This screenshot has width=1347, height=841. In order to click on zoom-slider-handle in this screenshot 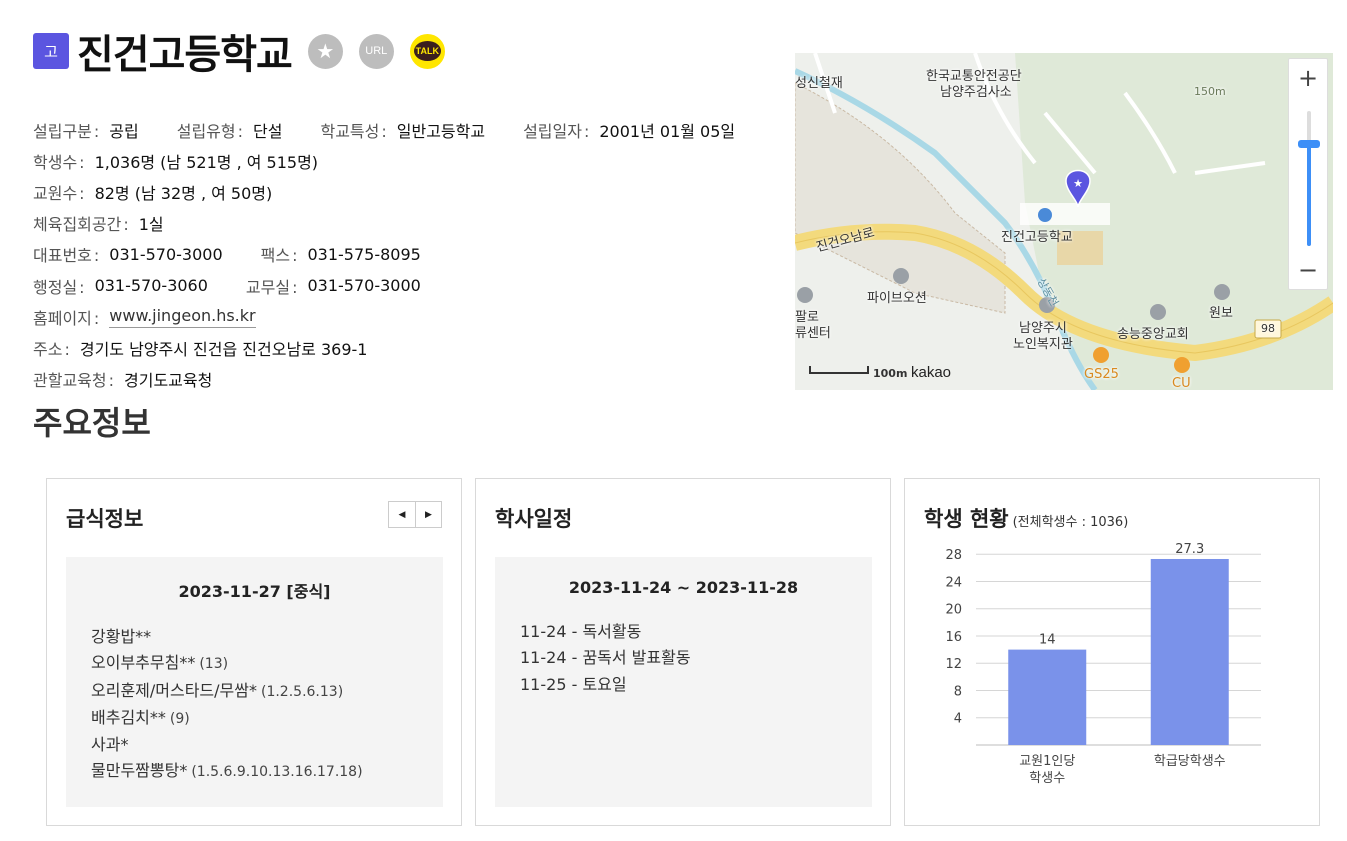, I will do `click(1309, 144)`.